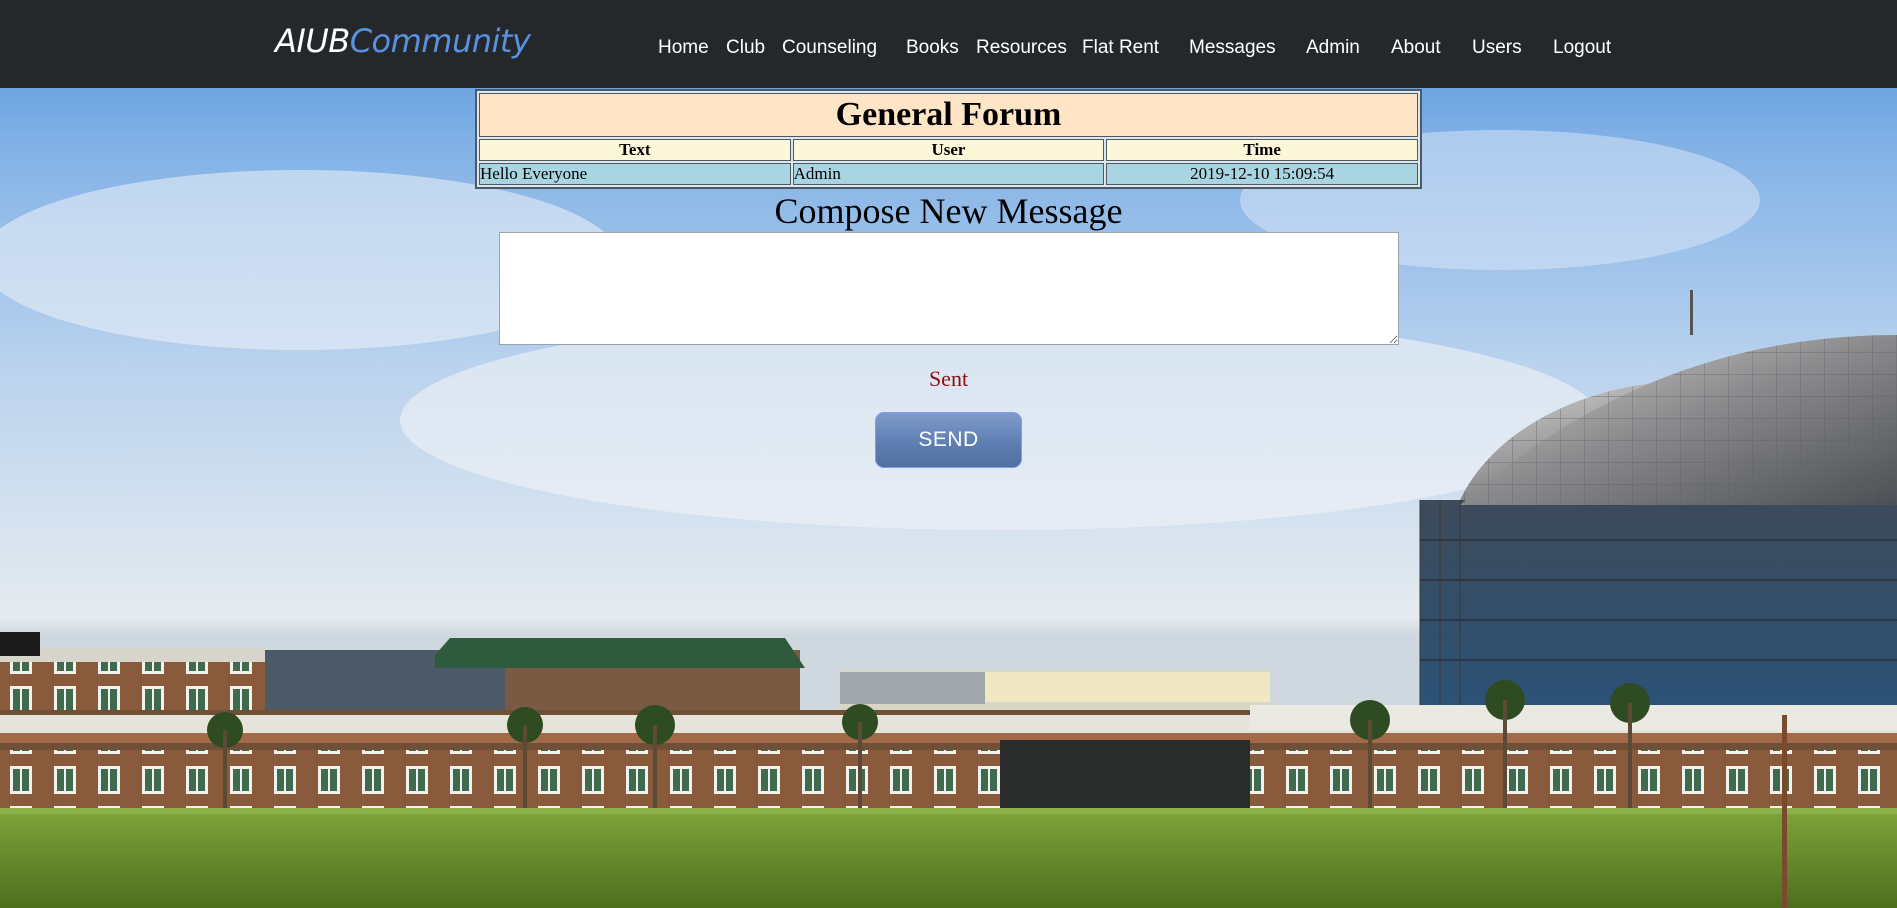 This screenshot has height=908, width=1897. Describe the element at coordinates (1416, 48) in the screenshot. I see `nav-about: About` at that location.